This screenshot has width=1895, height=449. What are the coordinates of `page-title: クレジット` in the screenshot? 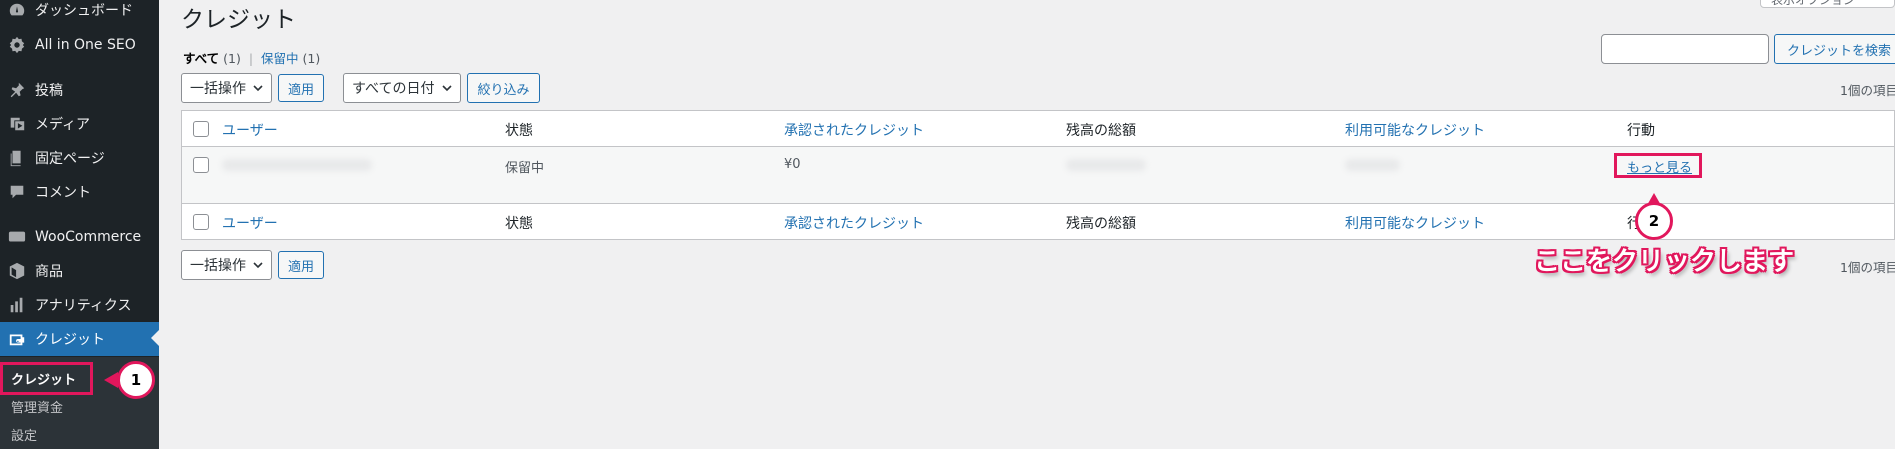 It's located at (238, 20).